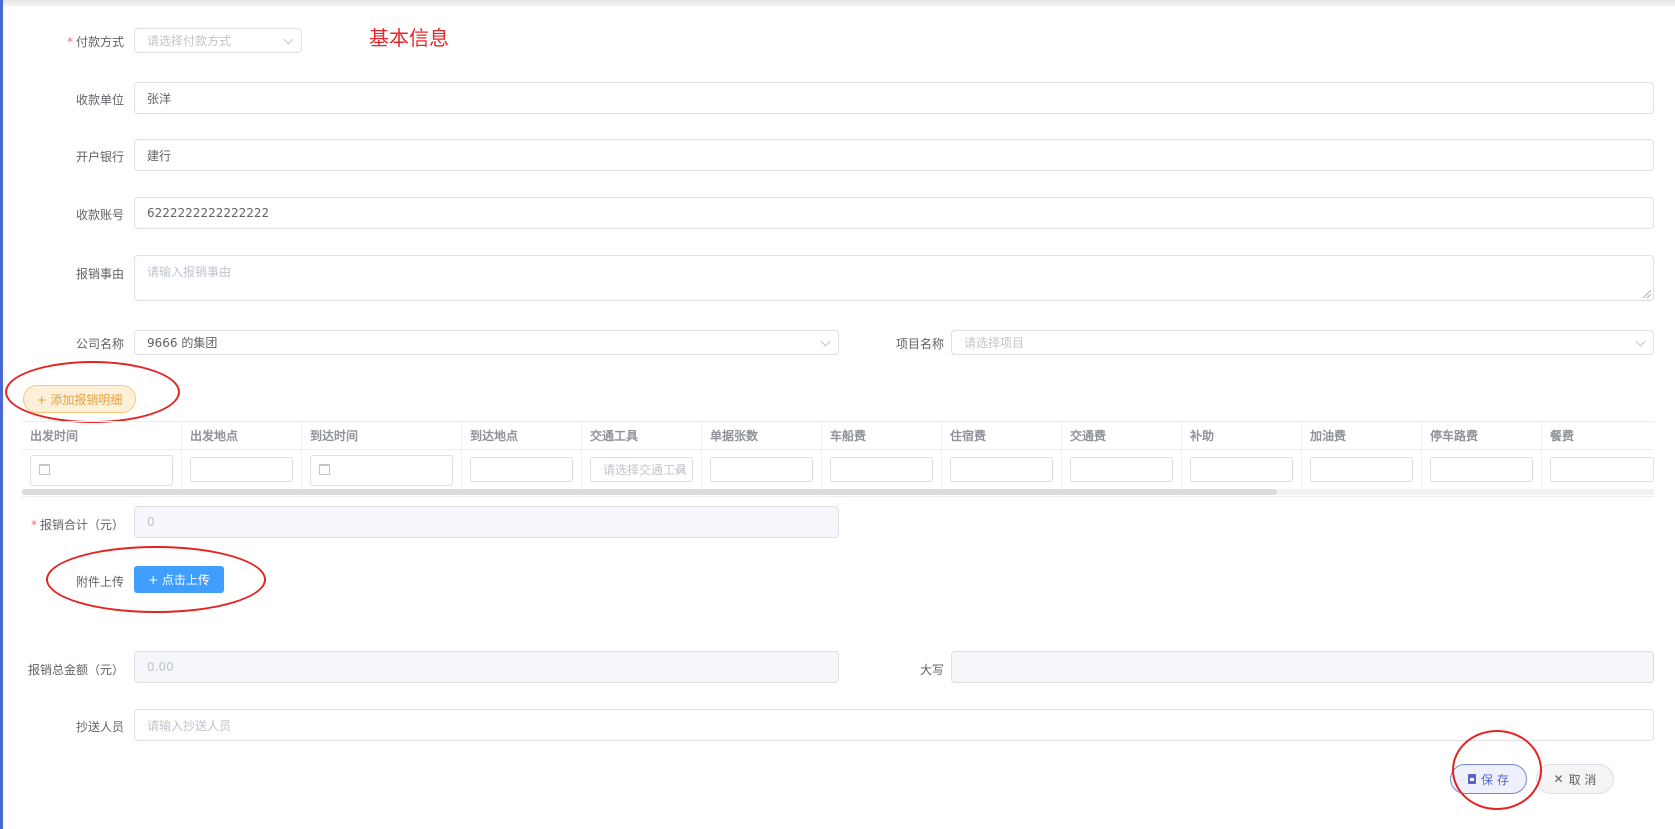  What do you see at coordinates (486, 342) in the screenshot?
I see `company-select: 9666 的集团` at bounding box center [486, 342].